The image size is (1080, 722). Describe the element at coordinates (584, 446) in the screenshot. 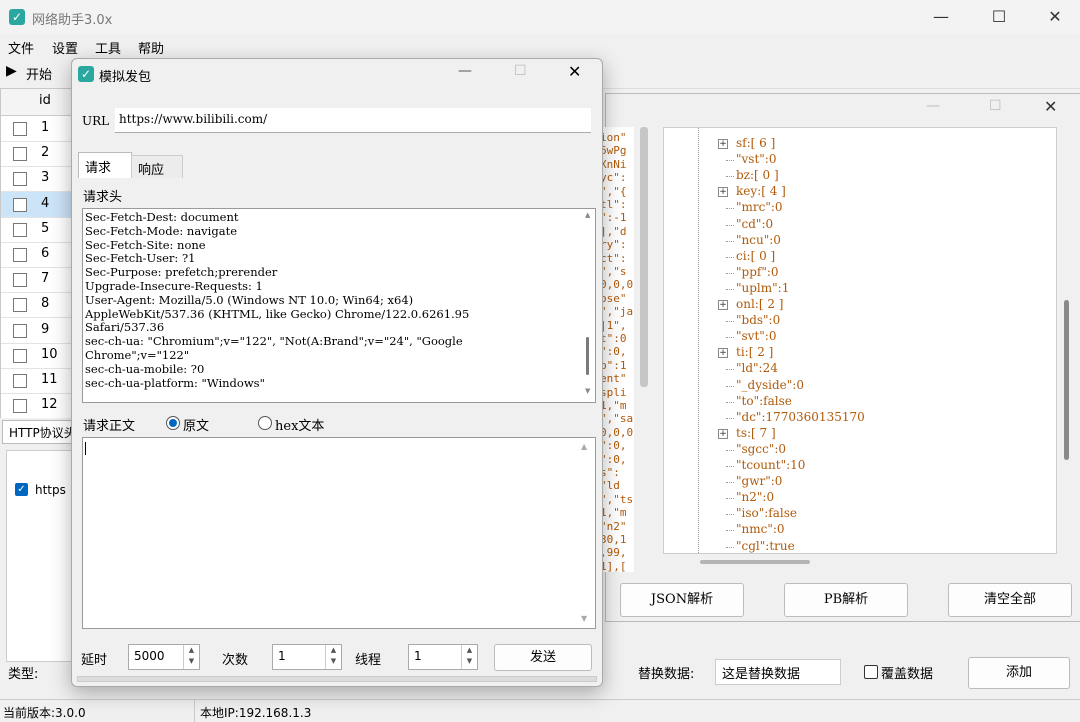

I see `body-scroll-up-icon: ▲` at that location.